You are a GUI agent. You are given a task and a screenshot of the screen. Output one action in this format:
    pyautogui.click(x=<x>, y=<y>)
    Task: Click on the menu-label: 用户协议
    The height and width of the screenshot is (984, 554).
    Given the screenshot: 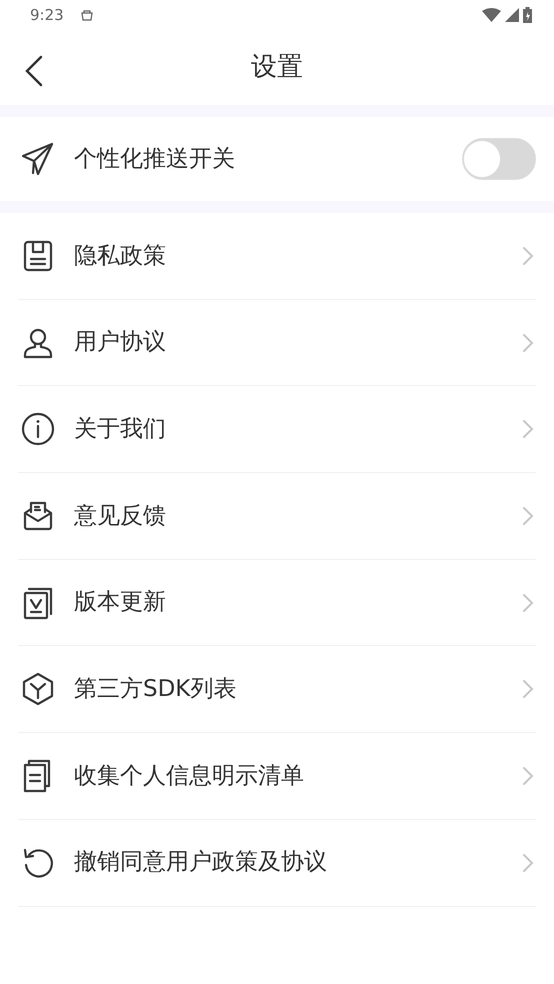 What is the action you would take?
    pyautogui.click(x=120, y=343)
    